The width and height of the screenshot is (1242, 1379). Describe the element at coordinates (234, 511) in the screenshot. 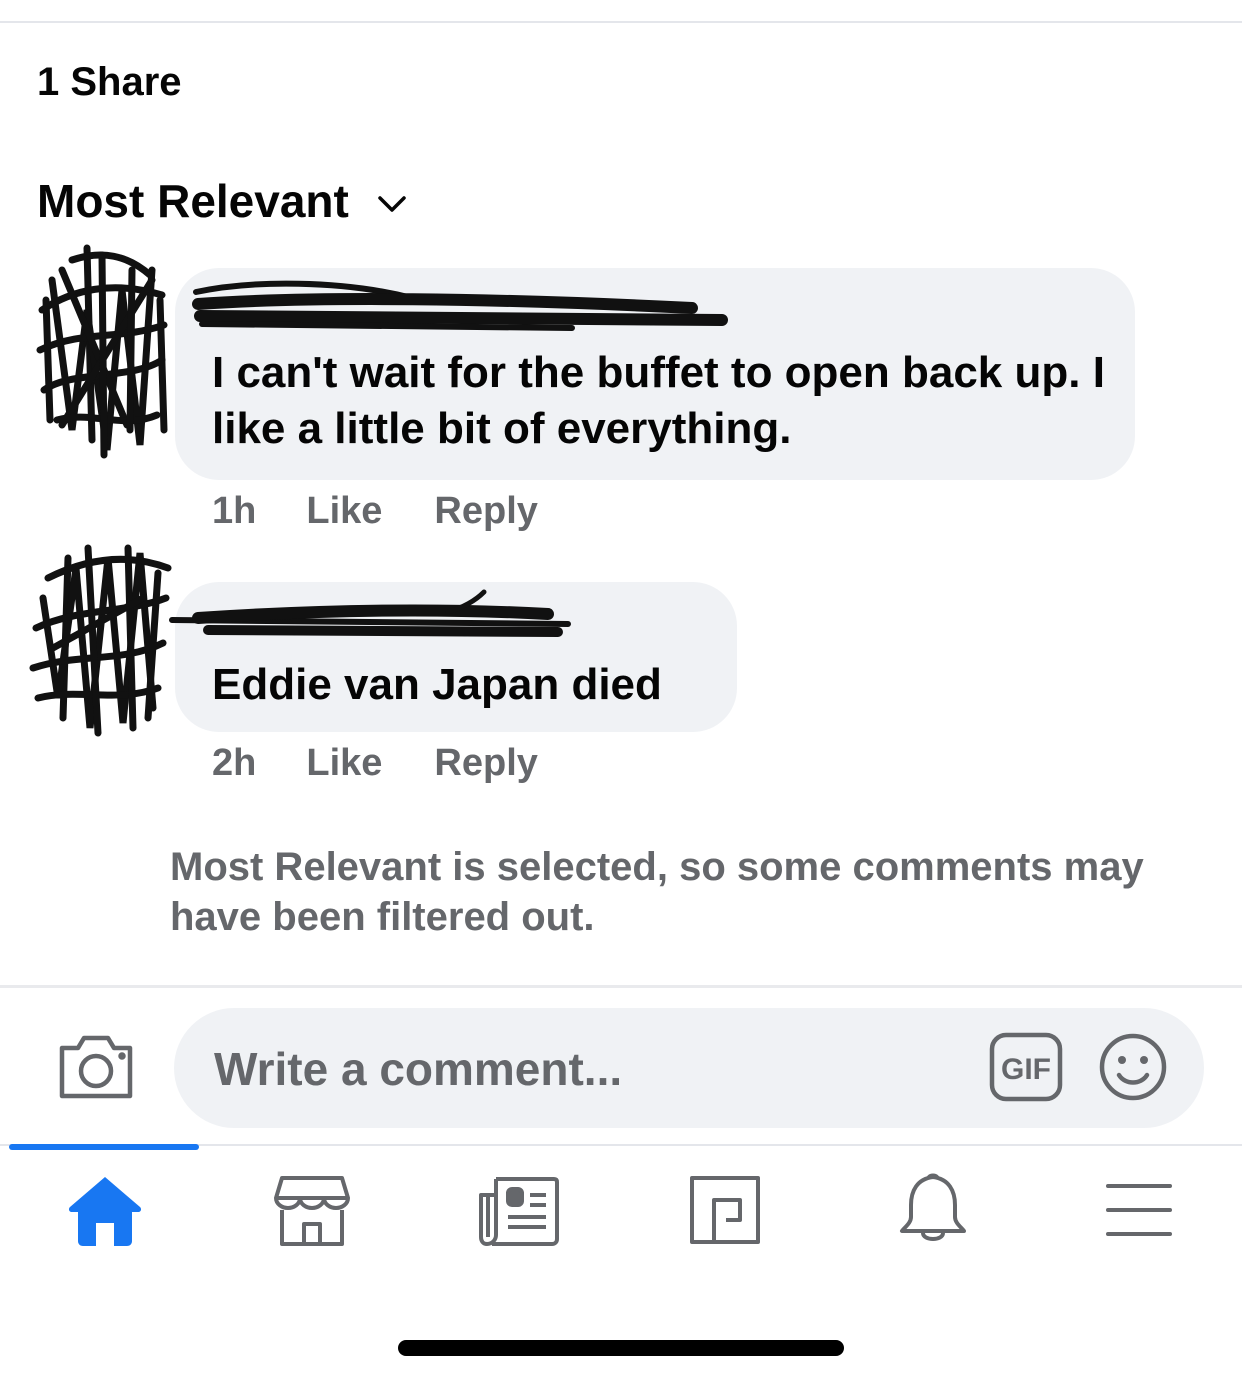

I see `comment-timestamp: 1h` at that location.